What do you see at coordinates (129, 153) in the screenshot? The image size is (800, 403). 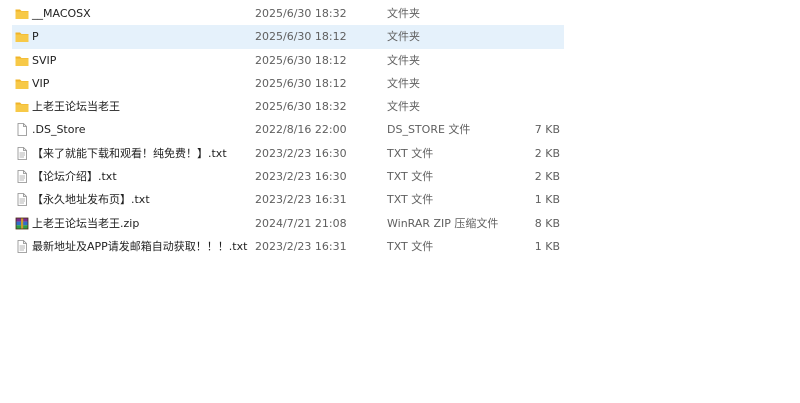 I see `file-name: 【来了就能下载和观看！纯免费！】.txt` at bounding box center [129, 153].